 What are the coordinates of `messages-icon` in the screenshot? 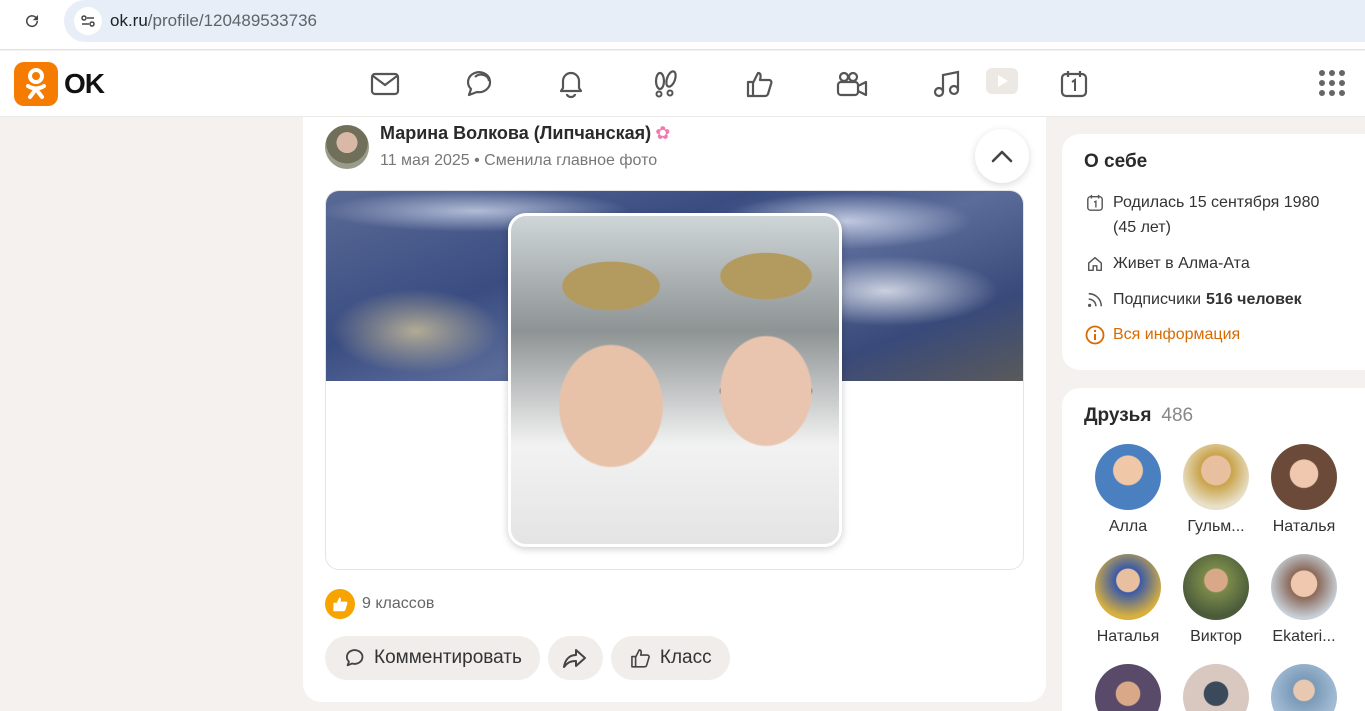 It's located at (385, 84).